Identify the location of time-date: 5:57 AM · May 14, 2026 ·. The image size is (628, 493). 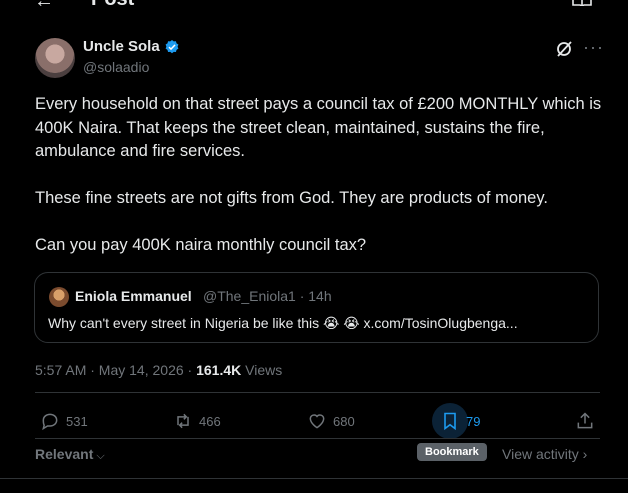
(115, 370).